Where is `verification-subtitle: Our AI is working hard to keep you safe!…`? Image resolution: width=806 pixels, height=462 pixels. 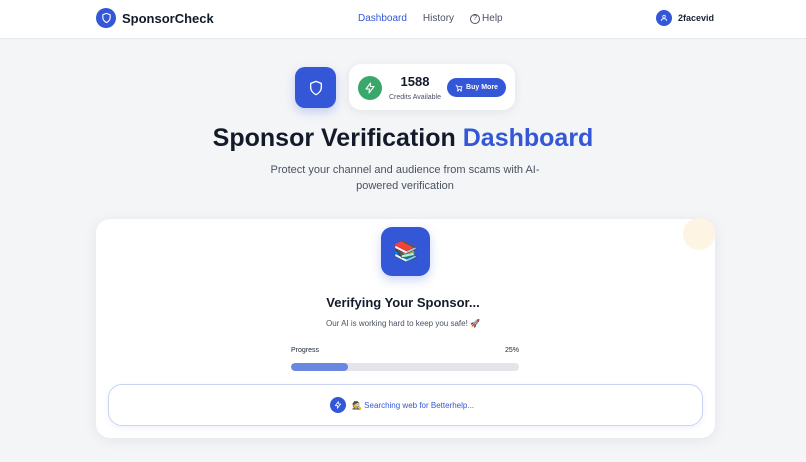
verification-subtitle: Our AI is working hard to keep you safe!… is located at coordinates (403, 323).